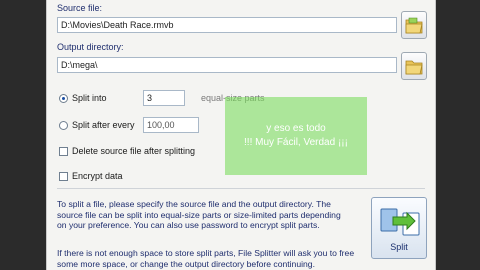 The width and height of the screenshot is (480, 270). I want to click on open-folder-icon, so click(414, 25).